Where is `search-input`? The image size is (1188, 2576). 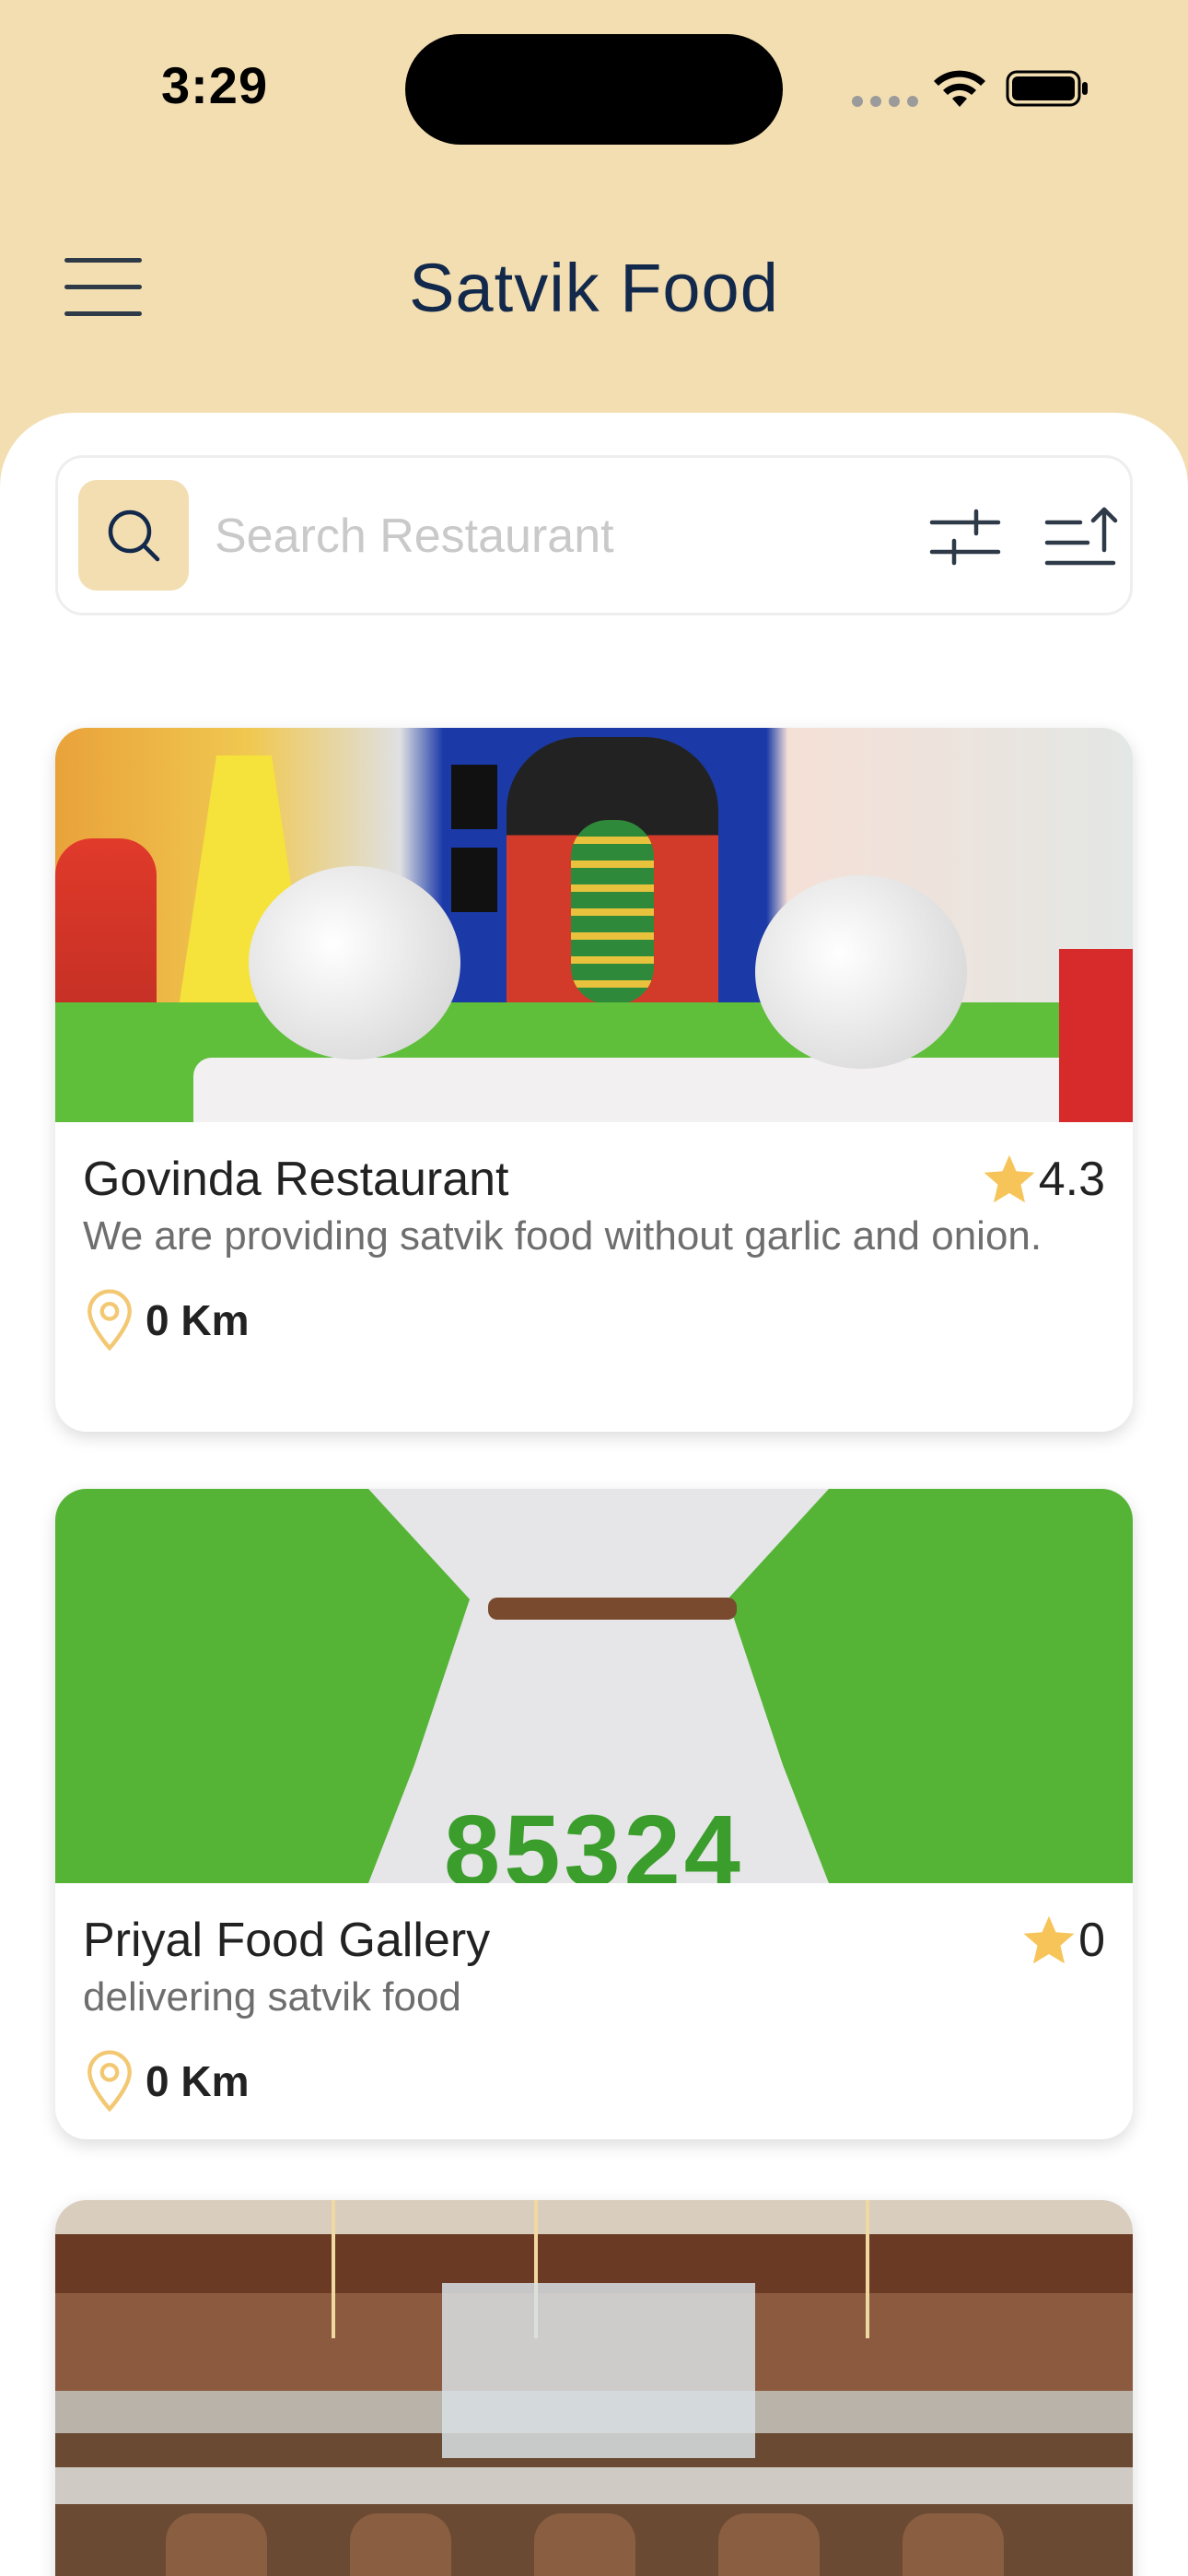
search-input is located at coordinates (491, 536).